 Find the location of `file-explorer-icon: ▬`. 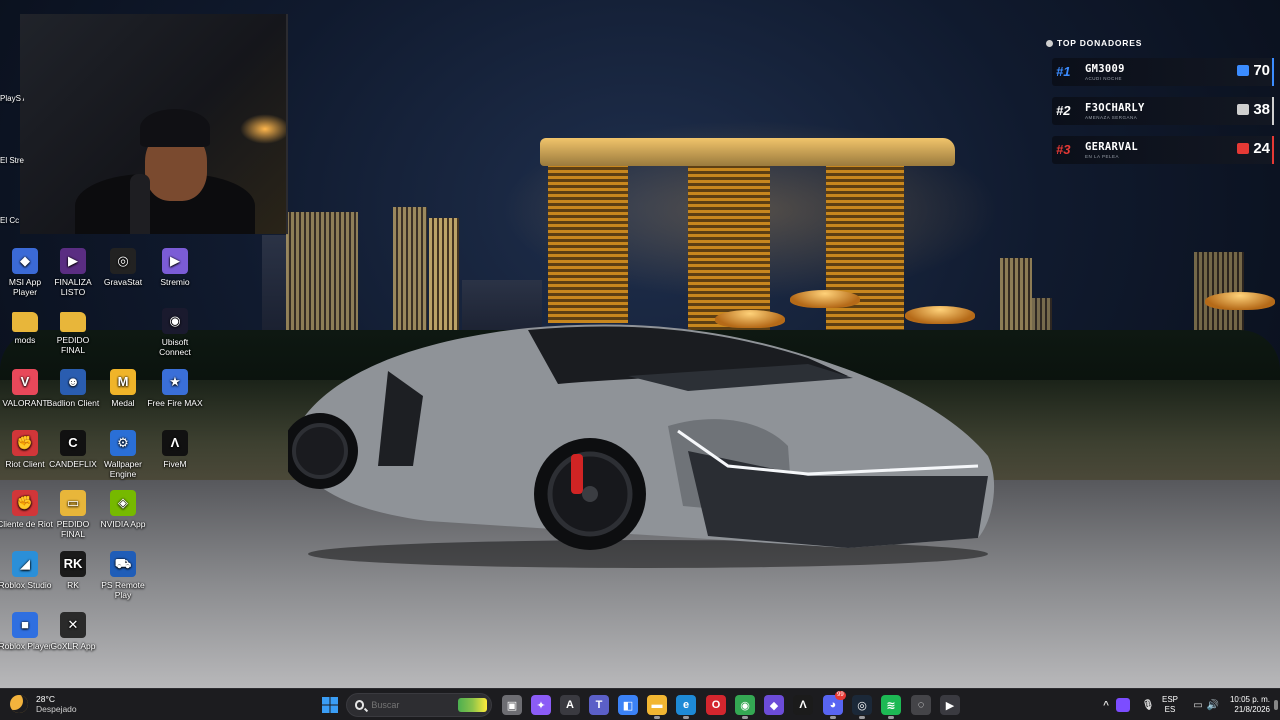

file-explorer-icon: ▬ is located at coordinates (657, 705).